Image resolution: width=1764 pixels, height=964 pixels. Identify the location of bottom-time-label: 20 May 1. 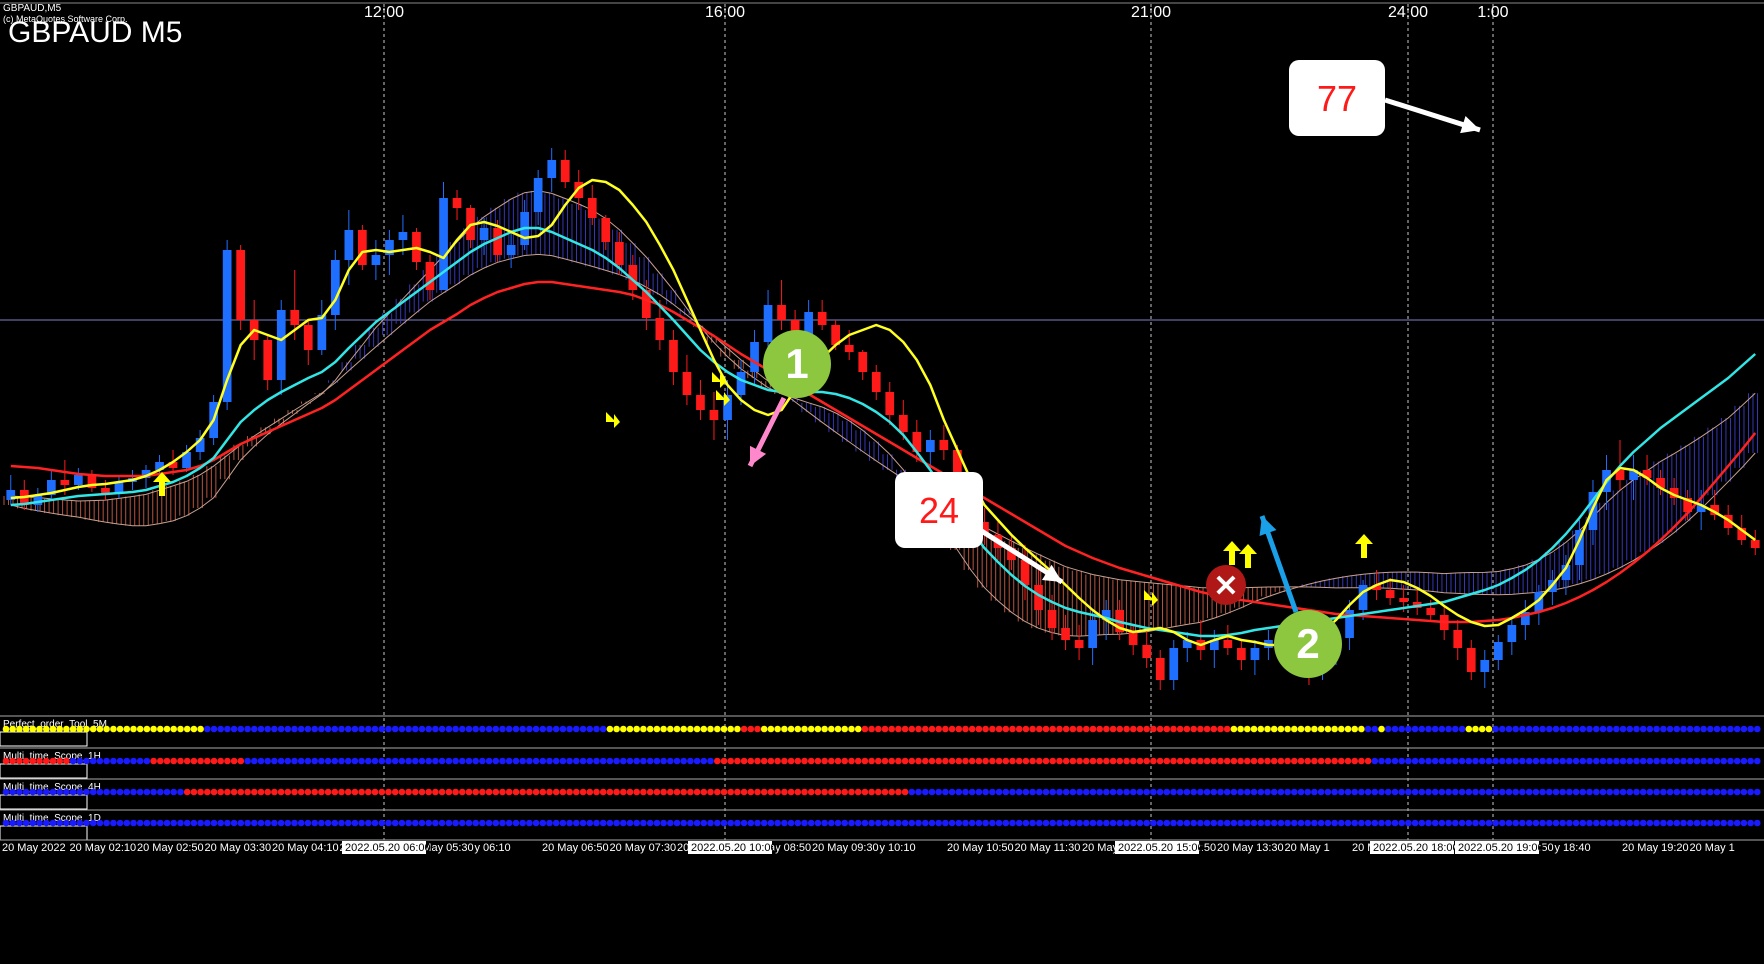
(1712, 848).